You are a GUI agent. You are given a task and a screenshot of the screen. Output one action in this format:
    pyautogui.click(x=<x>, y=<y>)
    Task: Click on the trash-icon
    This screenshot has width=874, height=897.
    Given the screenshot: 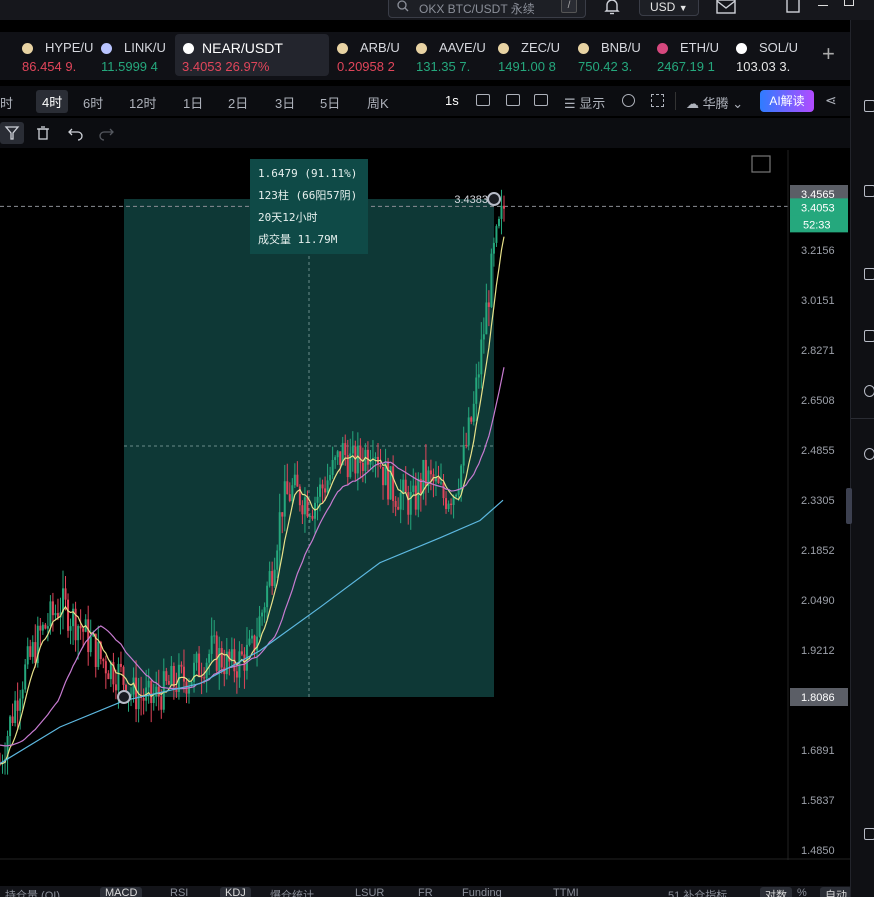 What is the action you would take?
    pyautogui.click(x=43, y=133)
    